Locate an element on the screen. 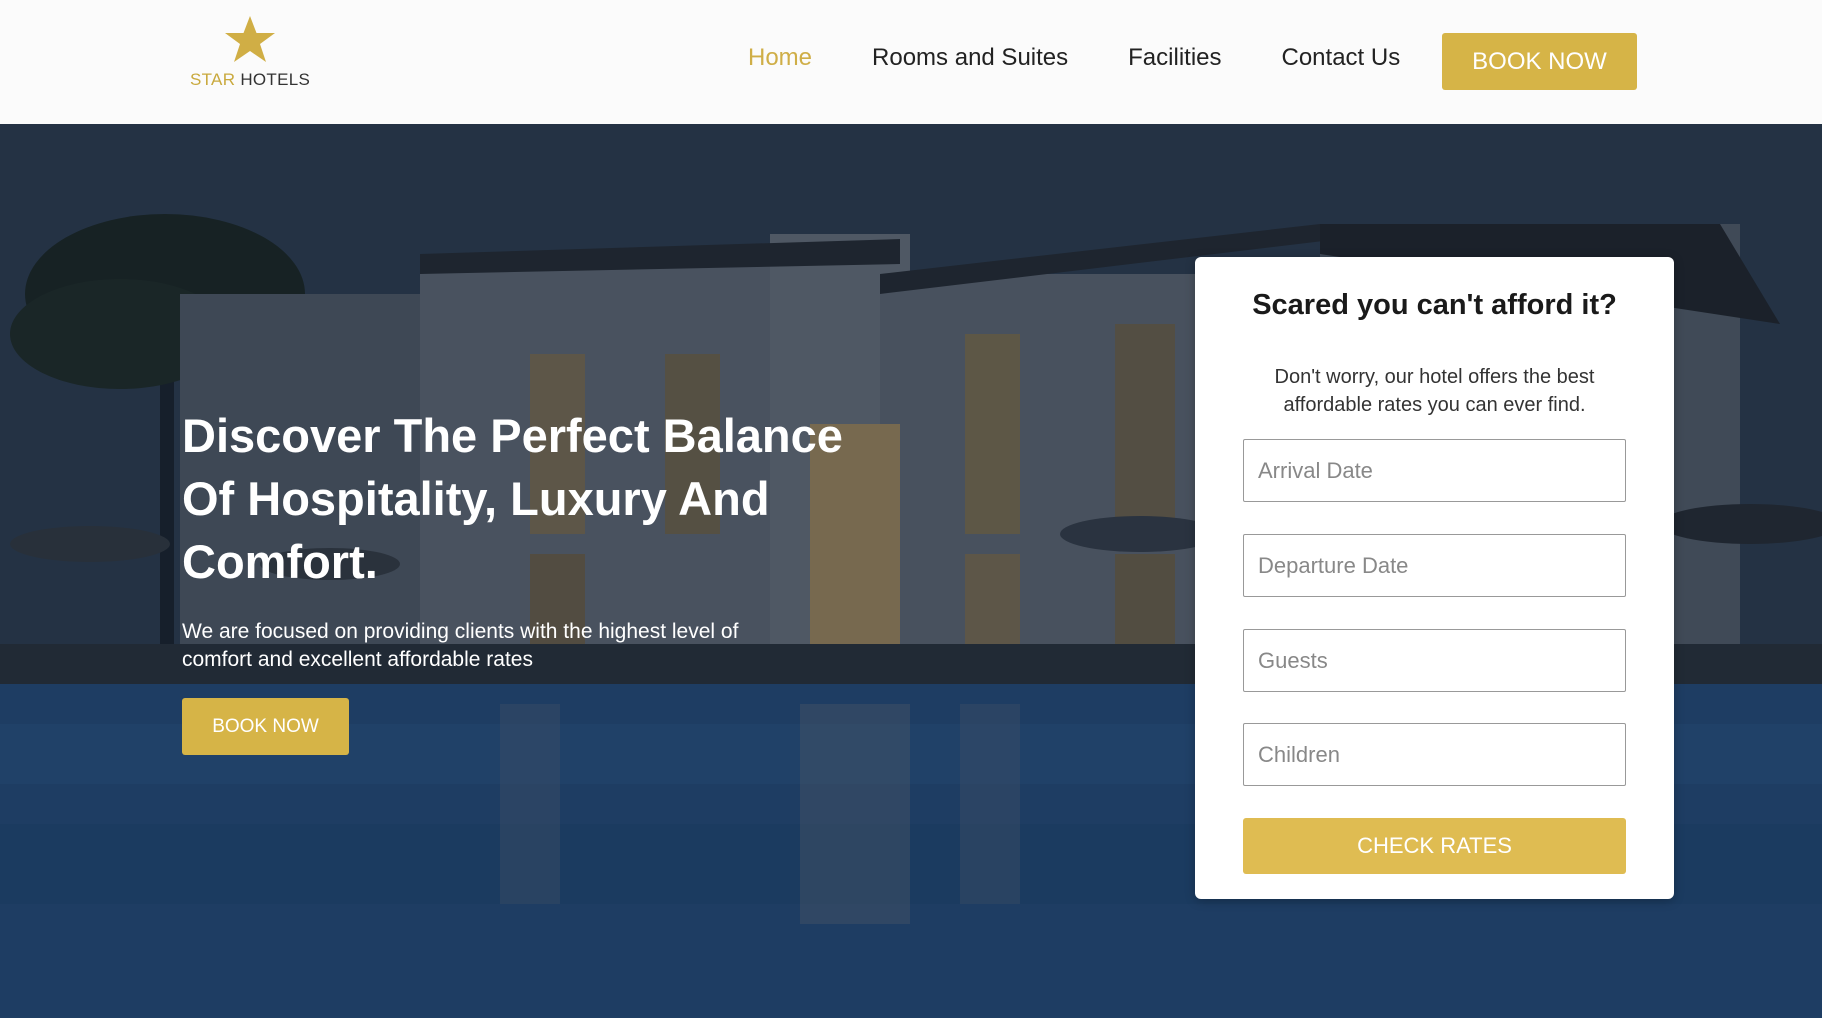 The image size is (1822, 1018). logo: STAR HOTELS is located at coordinates (250, 56).